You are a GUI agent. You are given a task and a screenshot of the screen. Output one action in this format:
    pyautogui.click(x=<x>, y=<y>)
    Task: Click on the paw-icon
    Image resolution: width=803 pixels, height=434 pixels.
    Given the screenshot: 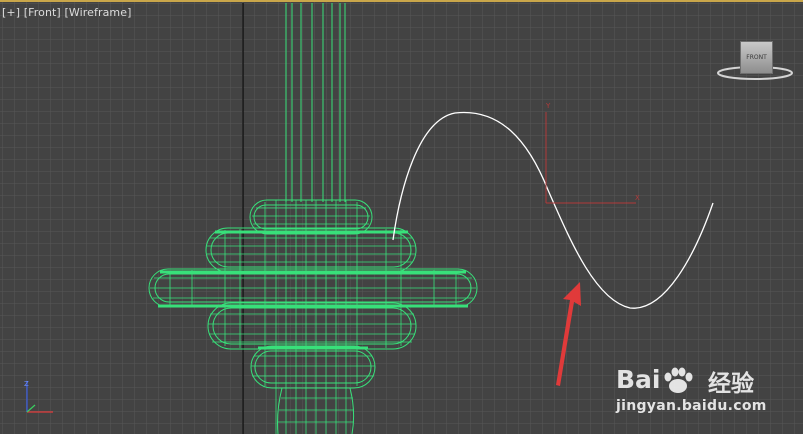 What is the action you would take?
    pyautogui.click(x=678, y=380)
    